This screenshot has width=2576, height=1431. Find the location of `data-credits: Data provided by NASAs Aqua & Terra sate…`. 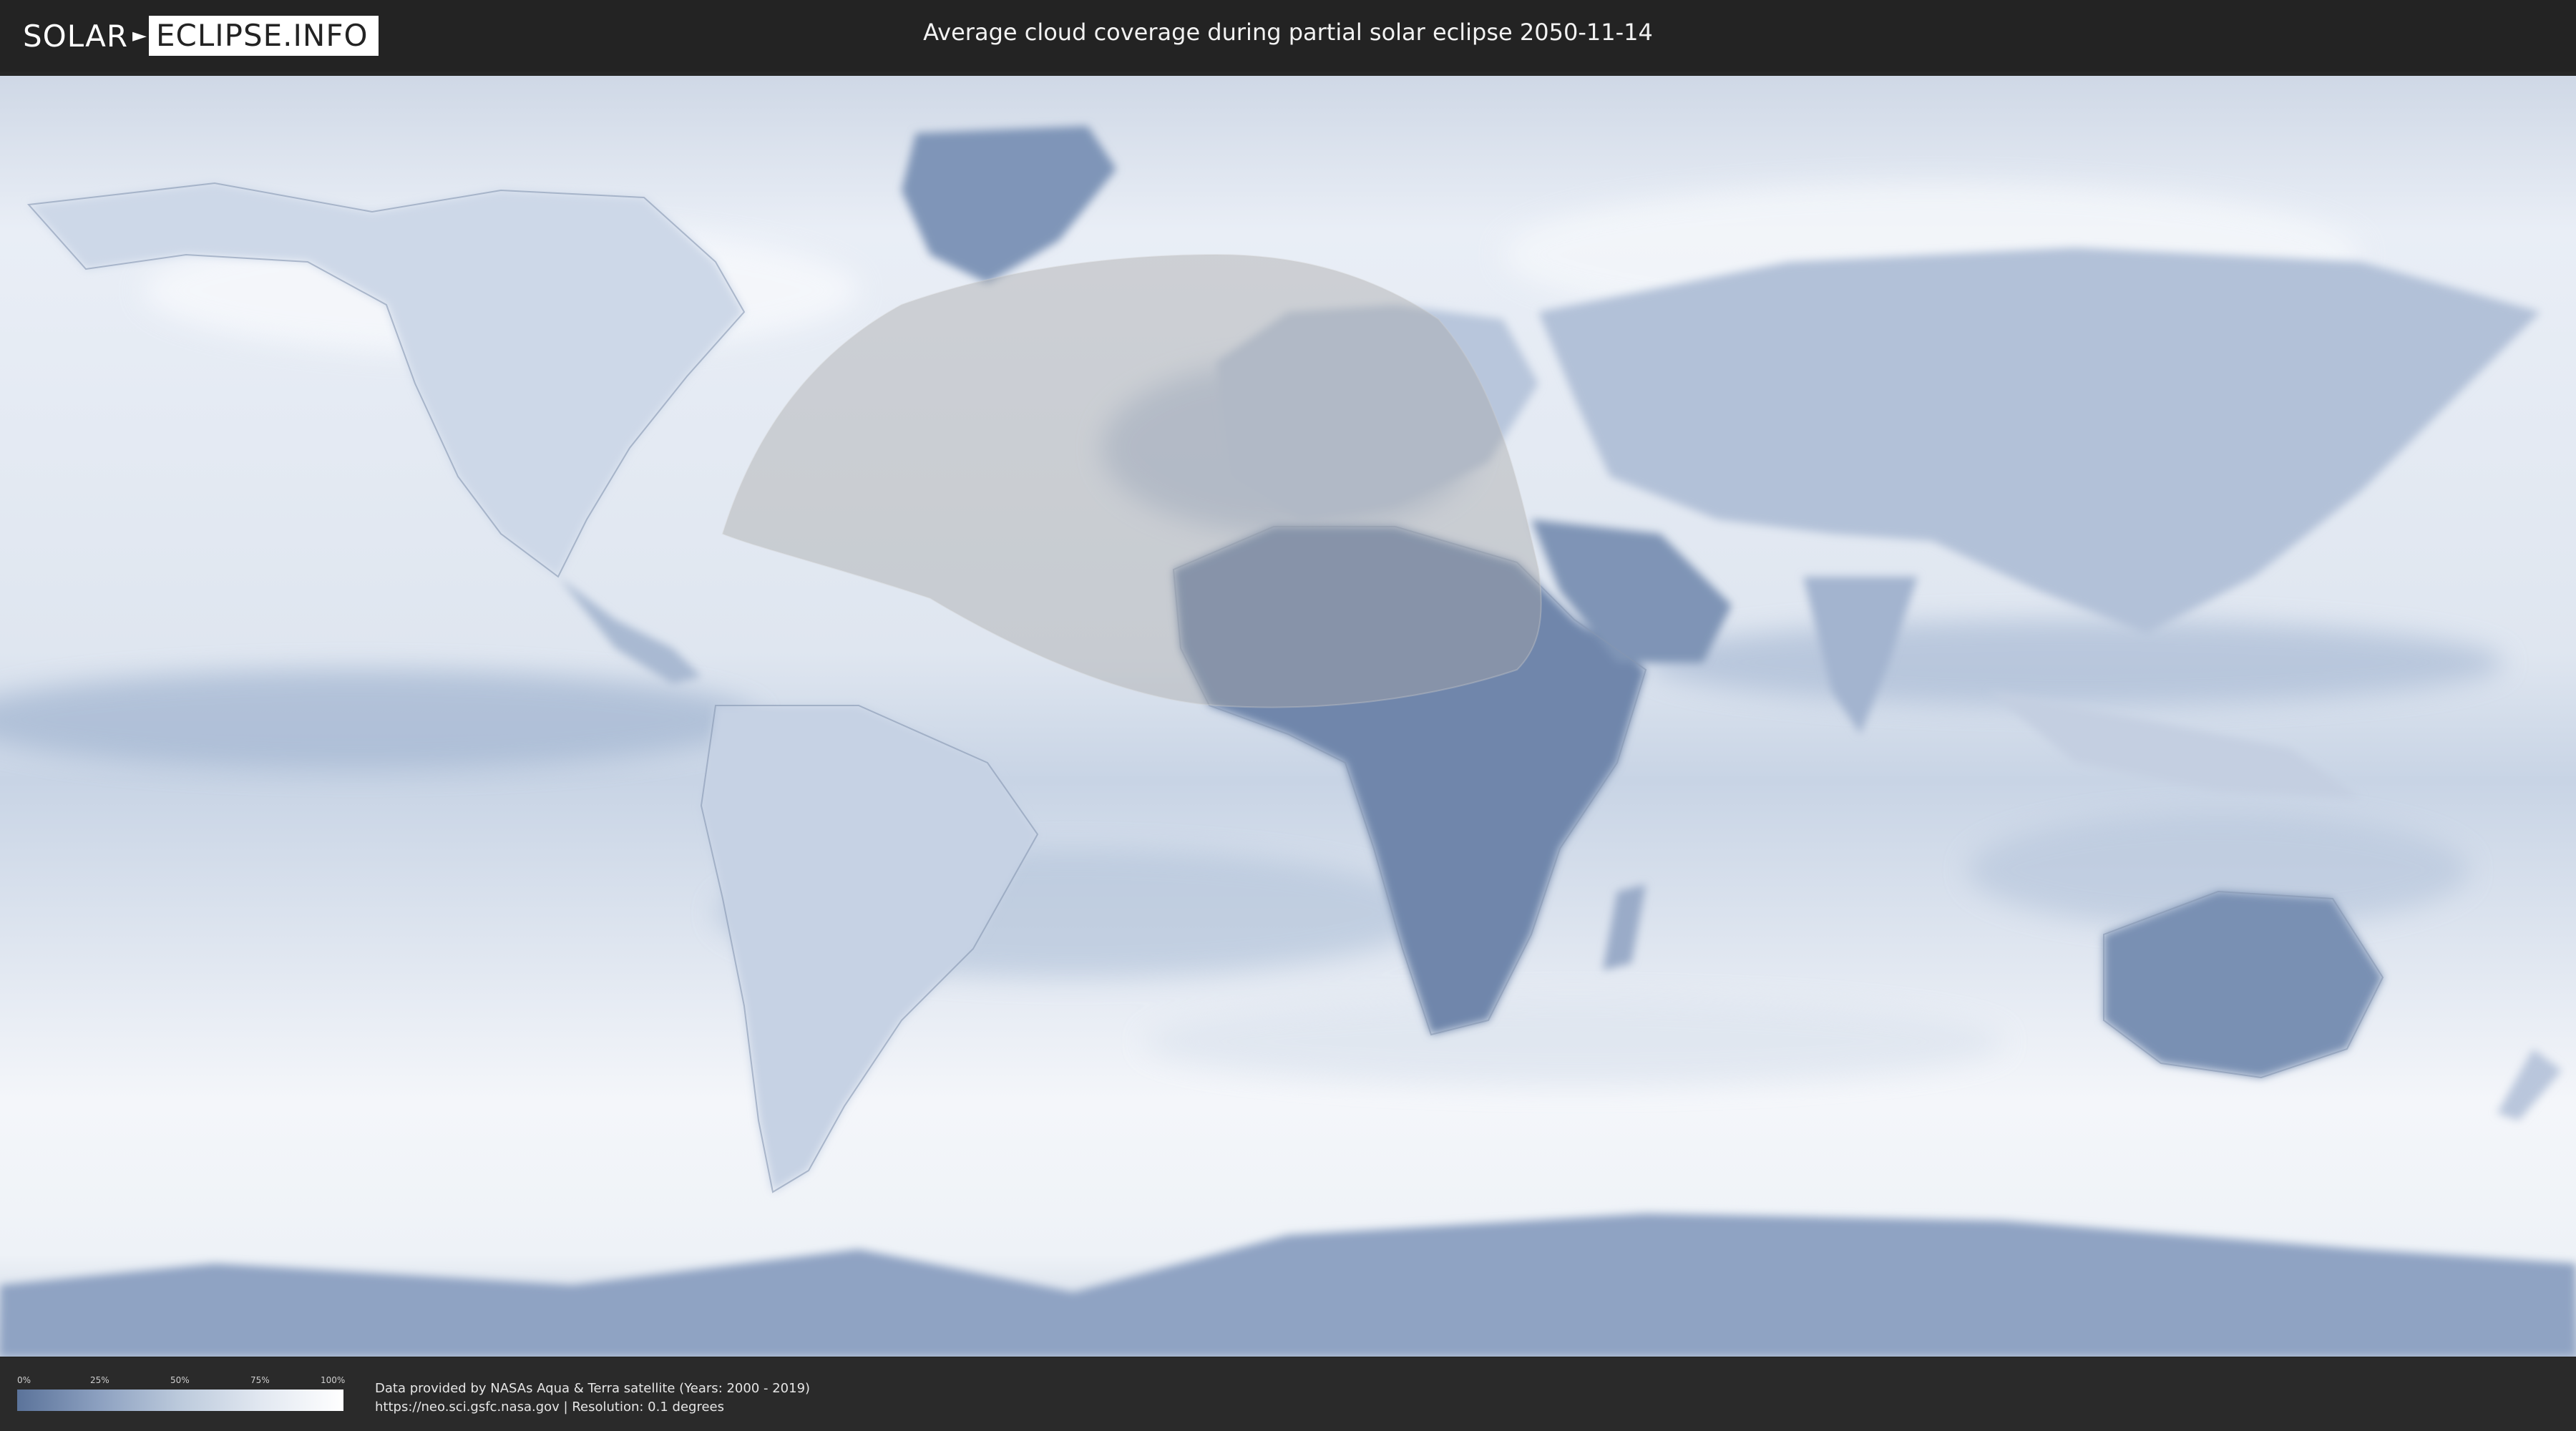

data-credits: Data provided by NASAs Aqua & Terra sate… is located at coordinates (592, 1398).